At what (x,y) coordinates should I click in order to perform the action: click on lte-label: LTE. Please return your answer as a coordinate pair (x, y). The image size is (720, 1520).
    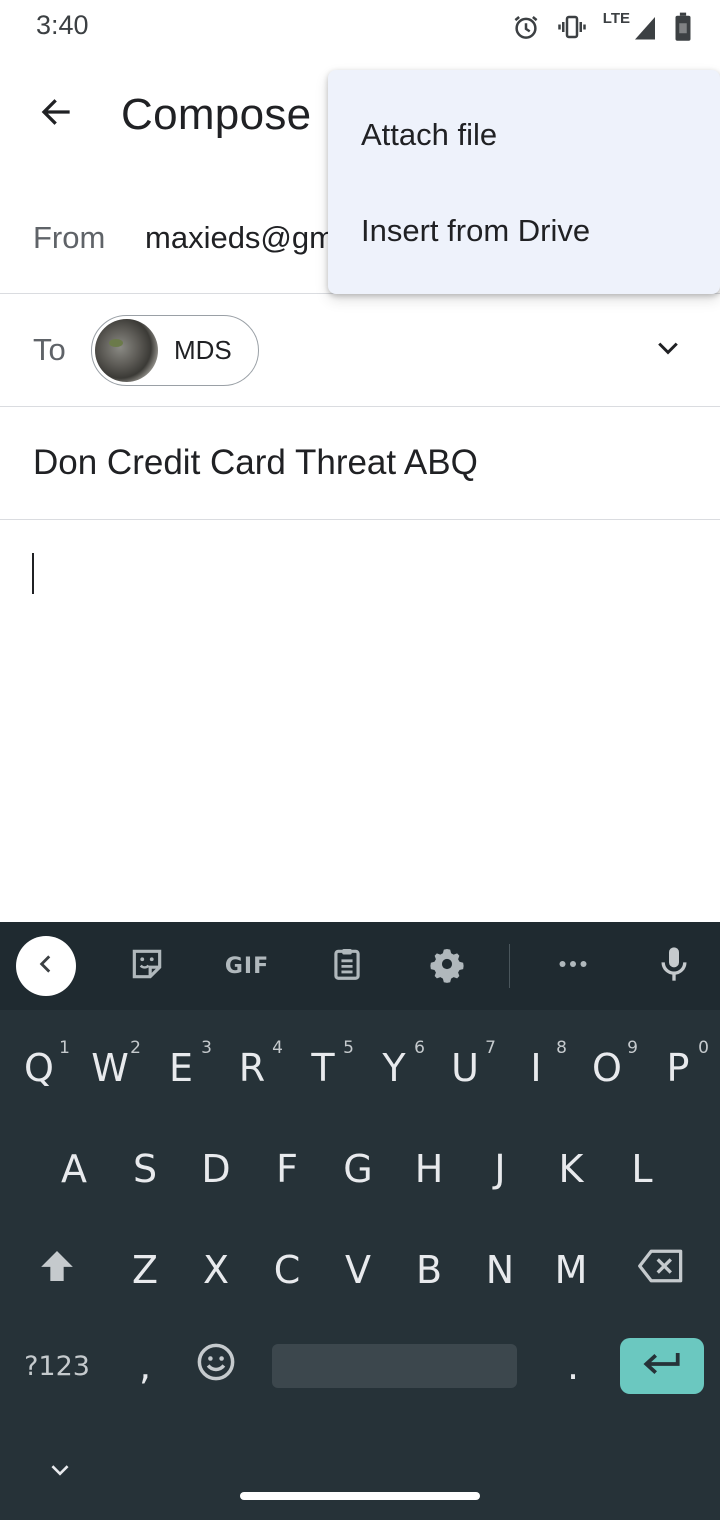
    Looking at the image, I should click on (616, 18).